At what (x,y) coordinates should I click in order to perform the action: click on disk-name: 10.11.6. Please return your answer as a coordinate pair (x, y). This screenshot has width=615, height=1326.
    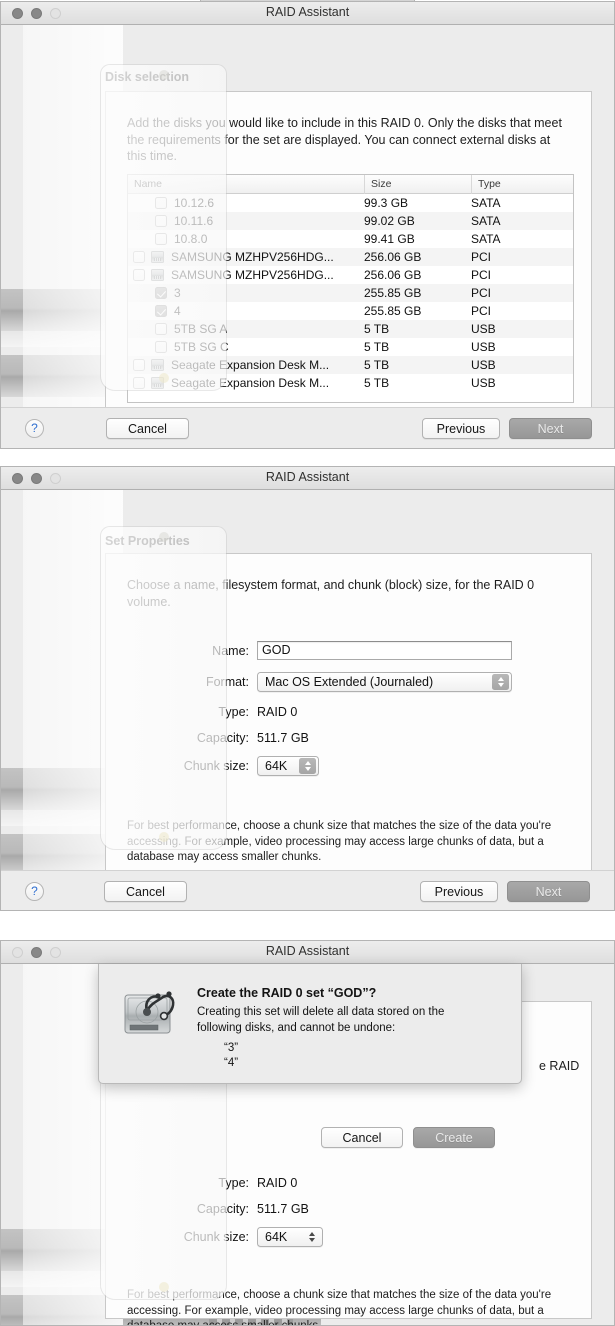
    Looking at the image, I should click on (194, 221).